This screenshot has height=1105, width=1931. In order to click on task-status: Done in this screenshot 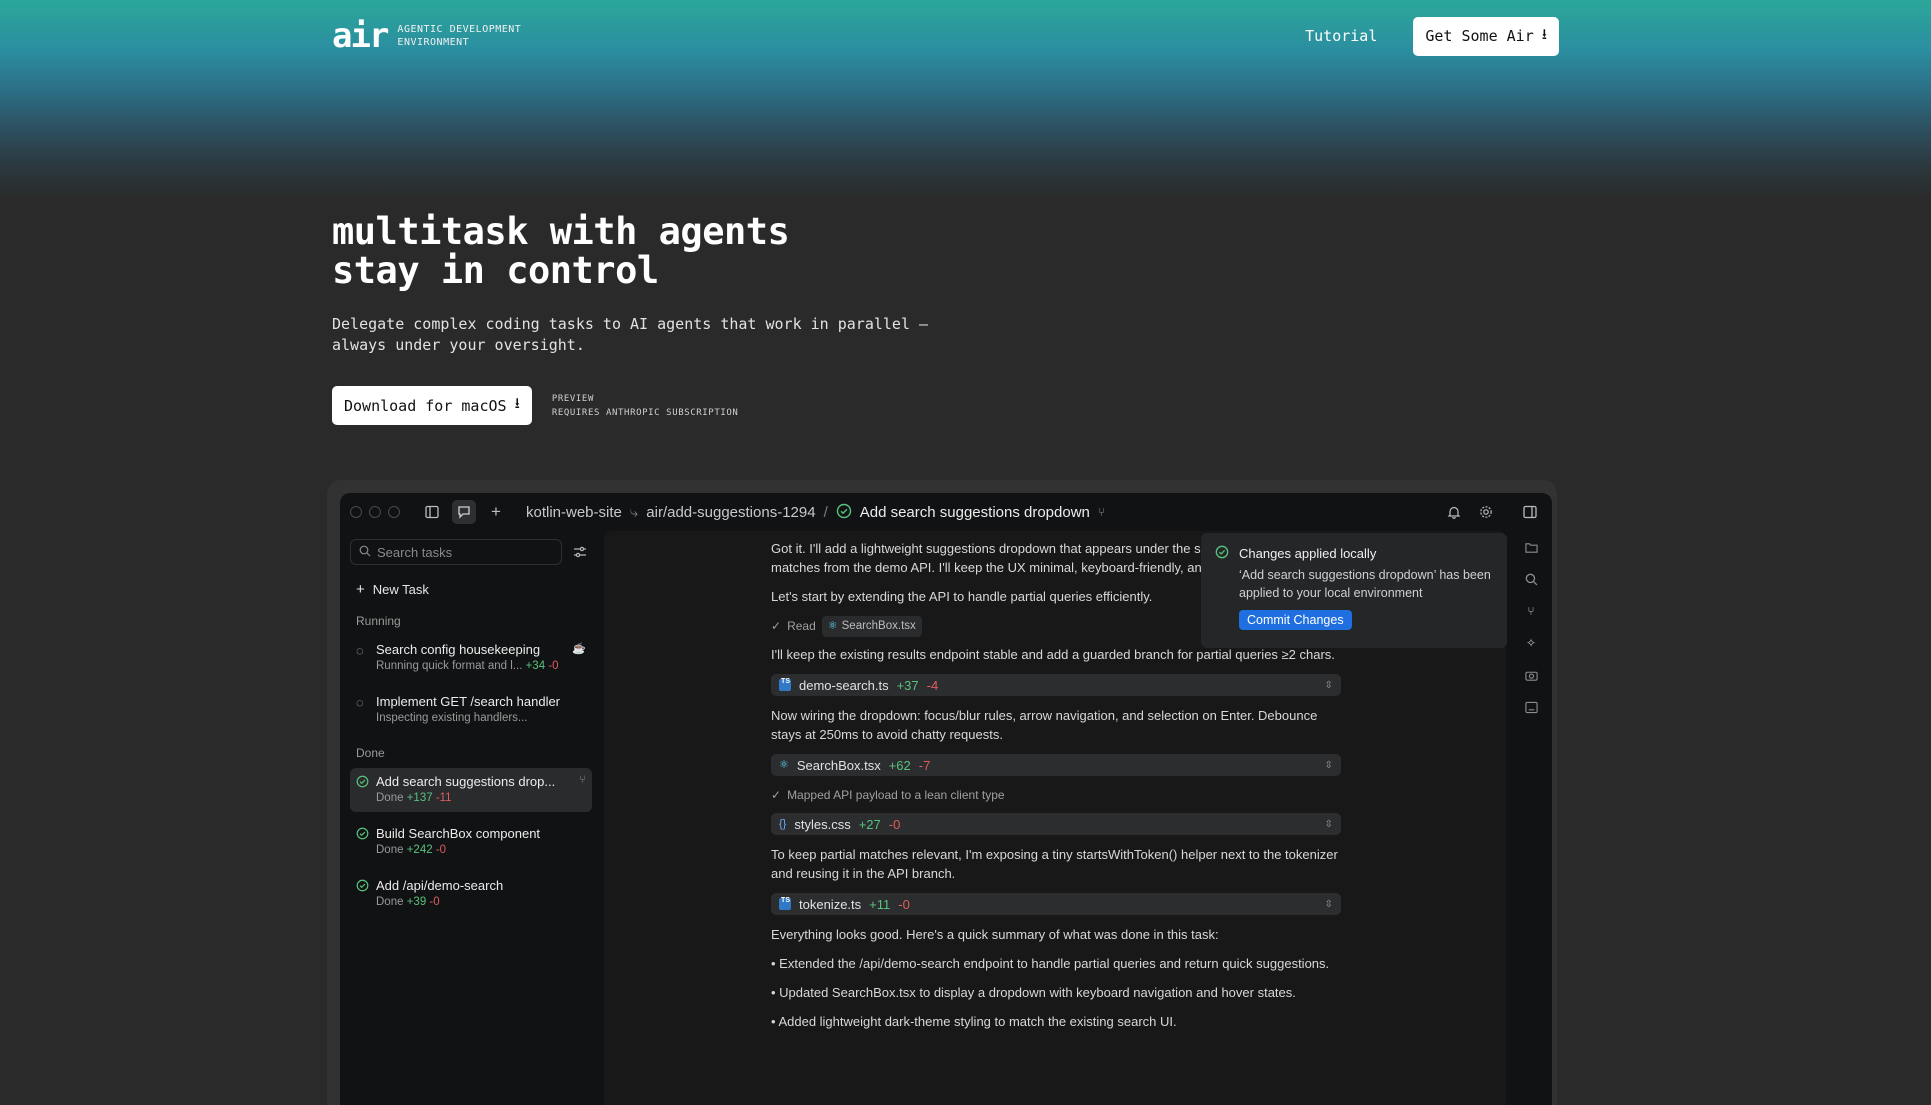, I will do `click(390, 850)`.